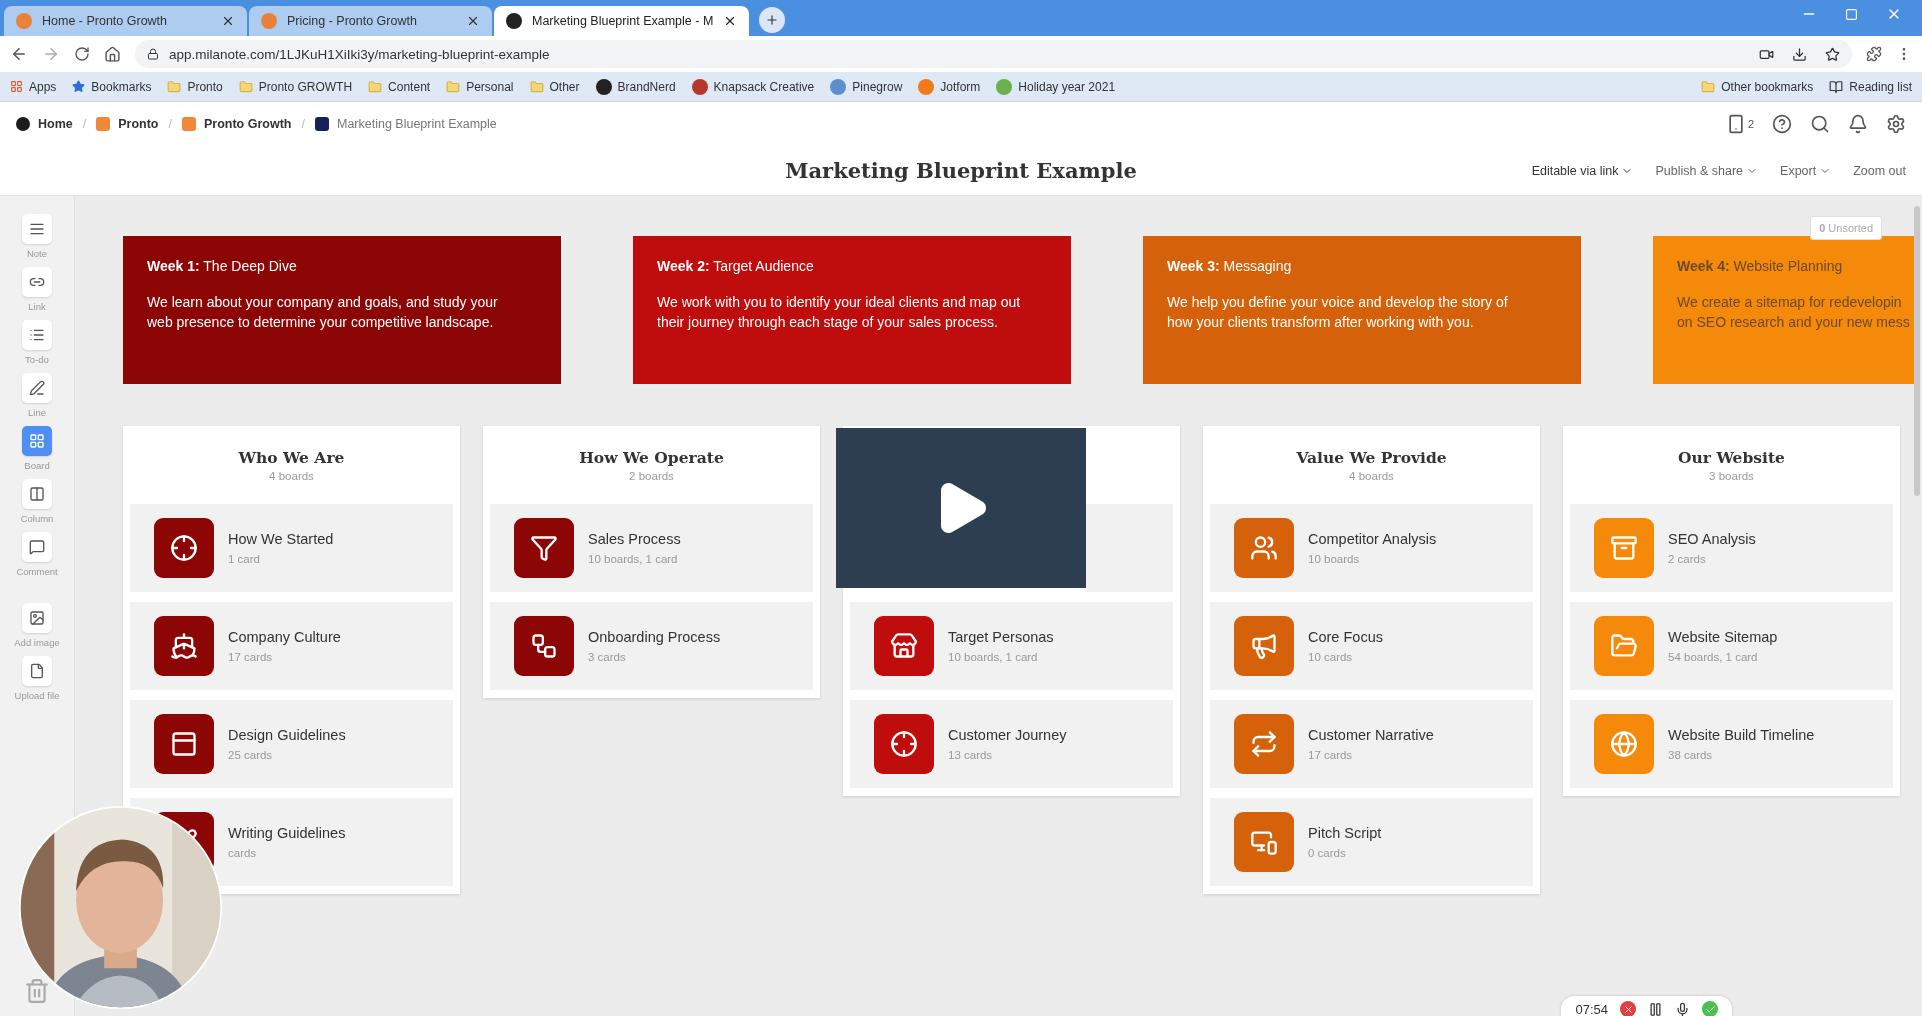 The image size is (1922, 1016). Describe the element at coordinates (125, 21) in the screenshot. I see `browser-tab: Home - Pronto Growth` at that location.